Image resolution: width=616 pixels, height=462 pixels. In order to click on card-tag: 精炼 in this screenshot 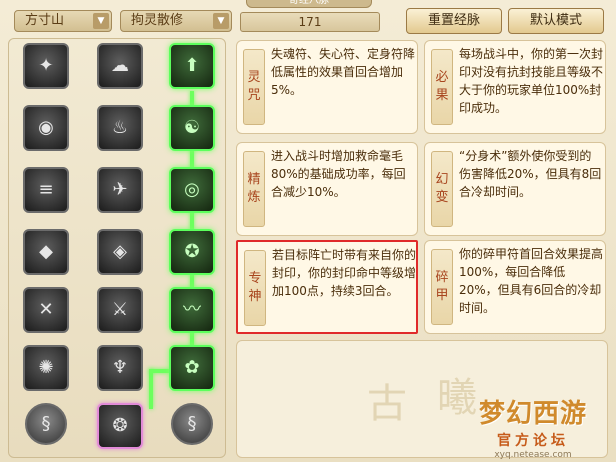, I will do `click(254, 189)`.